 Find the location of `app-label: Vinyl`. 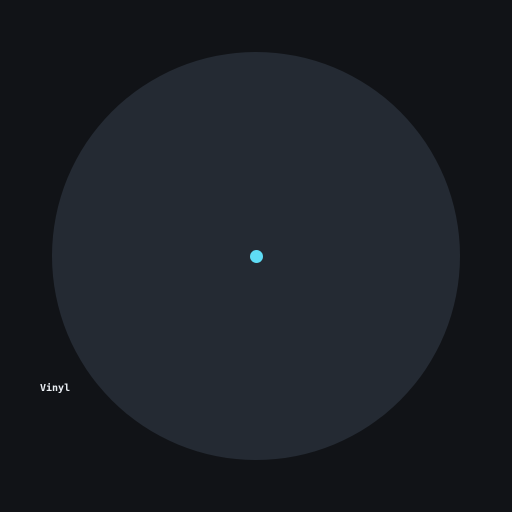

app-label: Vinyl is located at coordinates (55, 388).